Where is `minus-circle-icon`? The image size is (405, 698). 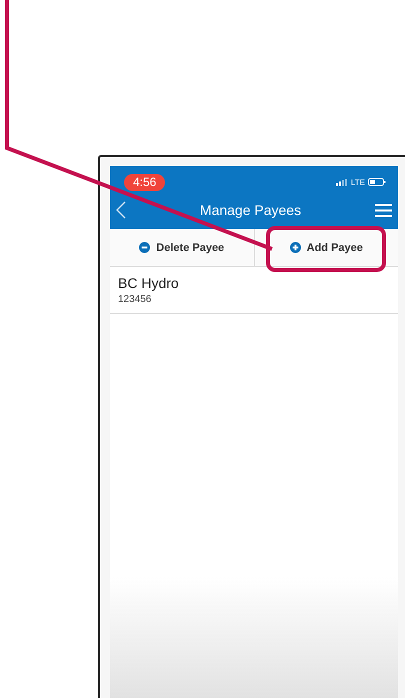
minus-circle-icon is located at coordinates (144, 247).